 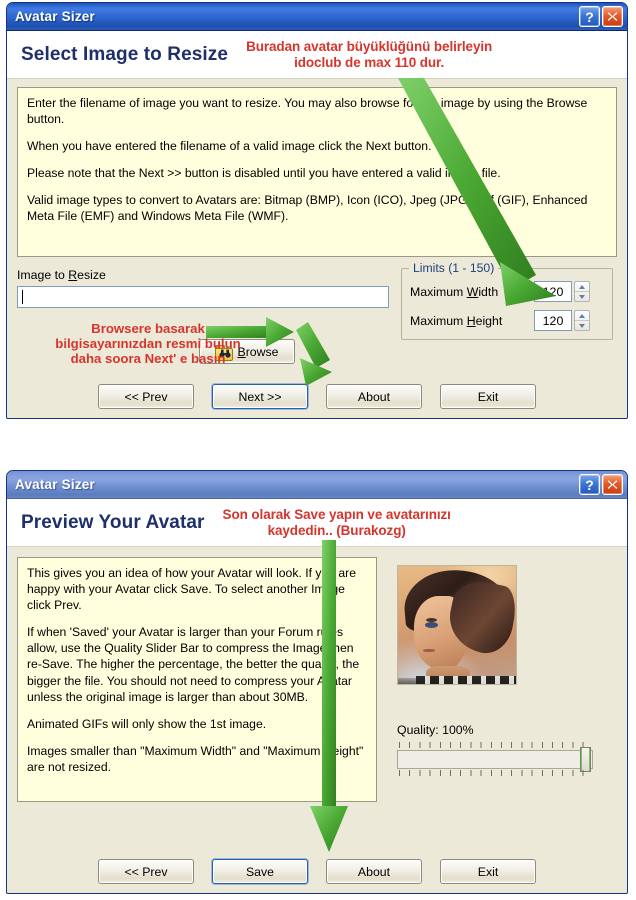 What do you see at coordinates (260, 396) in the screenshot?
I see `next-button: Next >>` at bounding box center [260, 396].